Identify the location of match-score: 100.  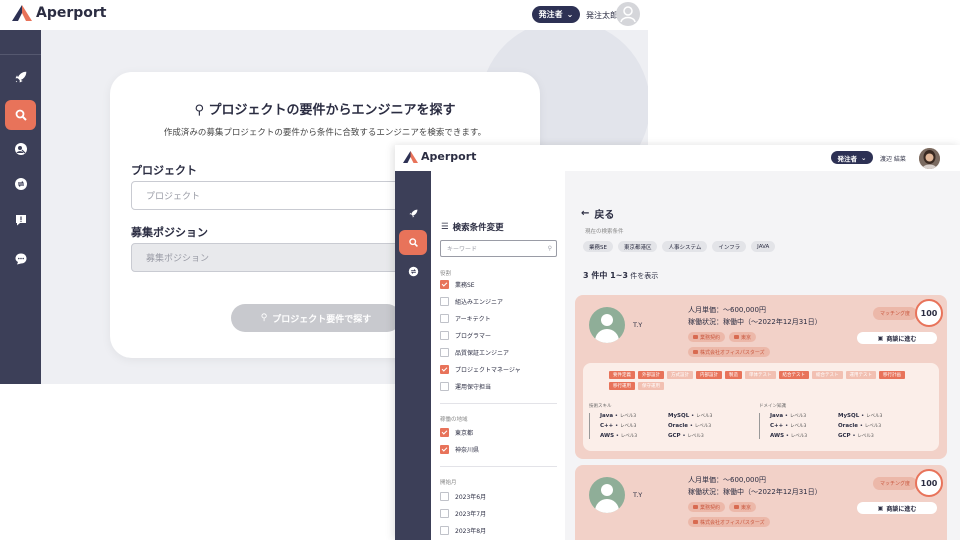
(929, 483).